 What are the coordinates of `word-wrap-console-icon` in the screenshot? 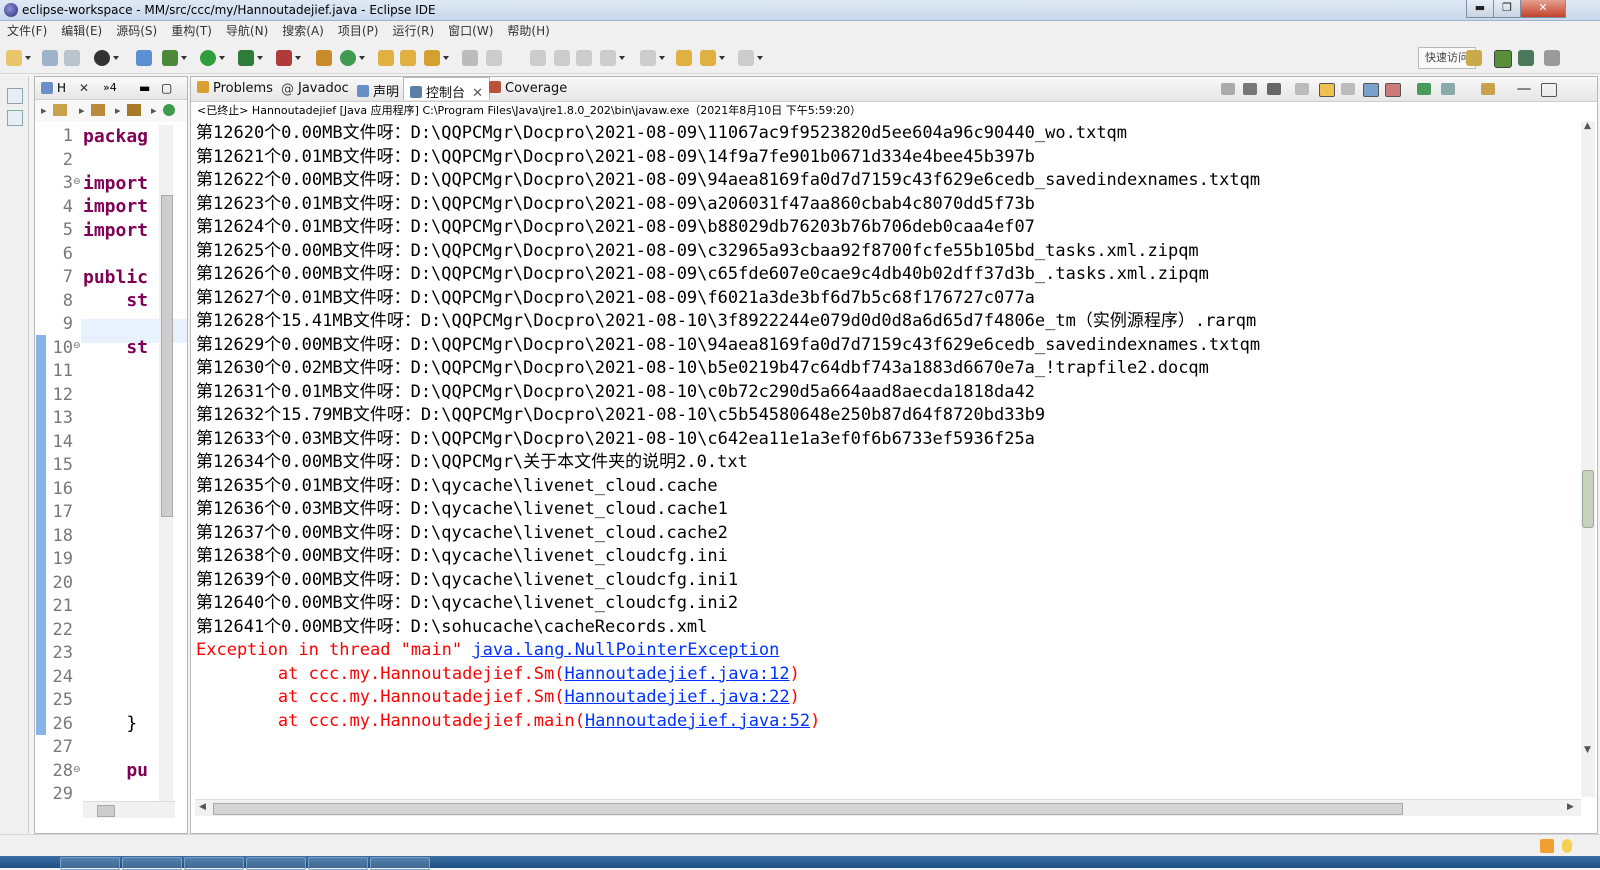 It's located at (1348, 89).